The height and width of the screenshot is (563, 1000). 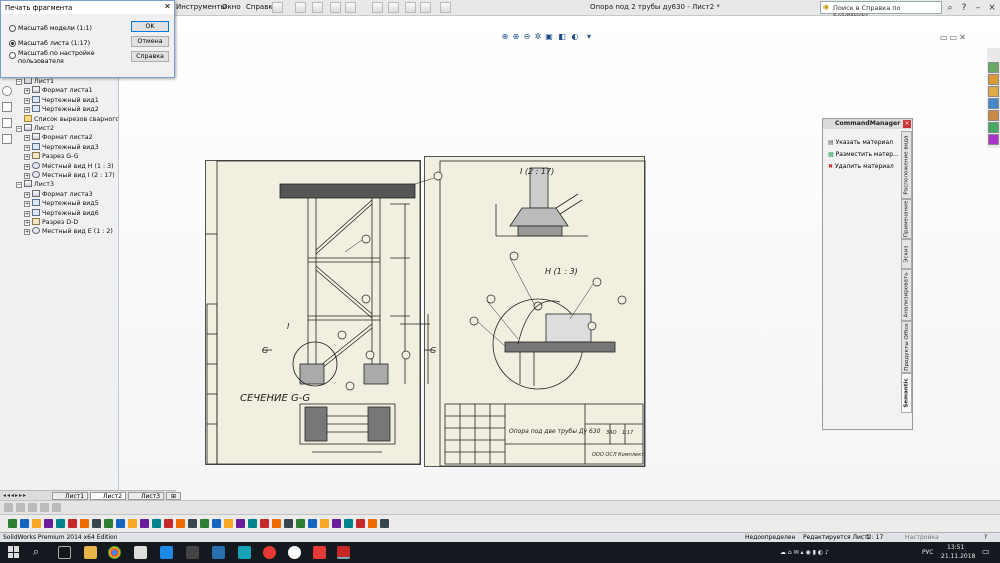 What do you see at coordinates (32, 507) in the screenshot?
I see `line-thickness-icon` at bounding box center [32, 507].